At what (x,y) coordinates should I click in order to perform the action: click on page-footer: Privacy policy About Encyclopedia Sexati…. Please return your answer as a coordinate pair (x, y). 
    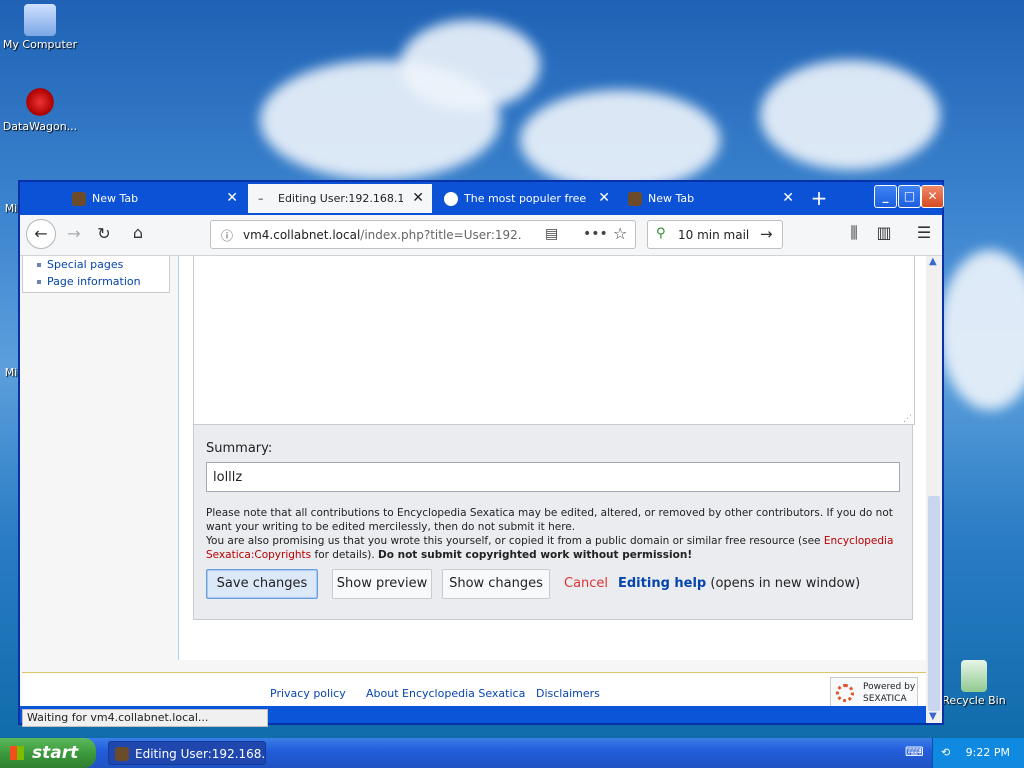
    Looking at the image, I should click on (474, 689).